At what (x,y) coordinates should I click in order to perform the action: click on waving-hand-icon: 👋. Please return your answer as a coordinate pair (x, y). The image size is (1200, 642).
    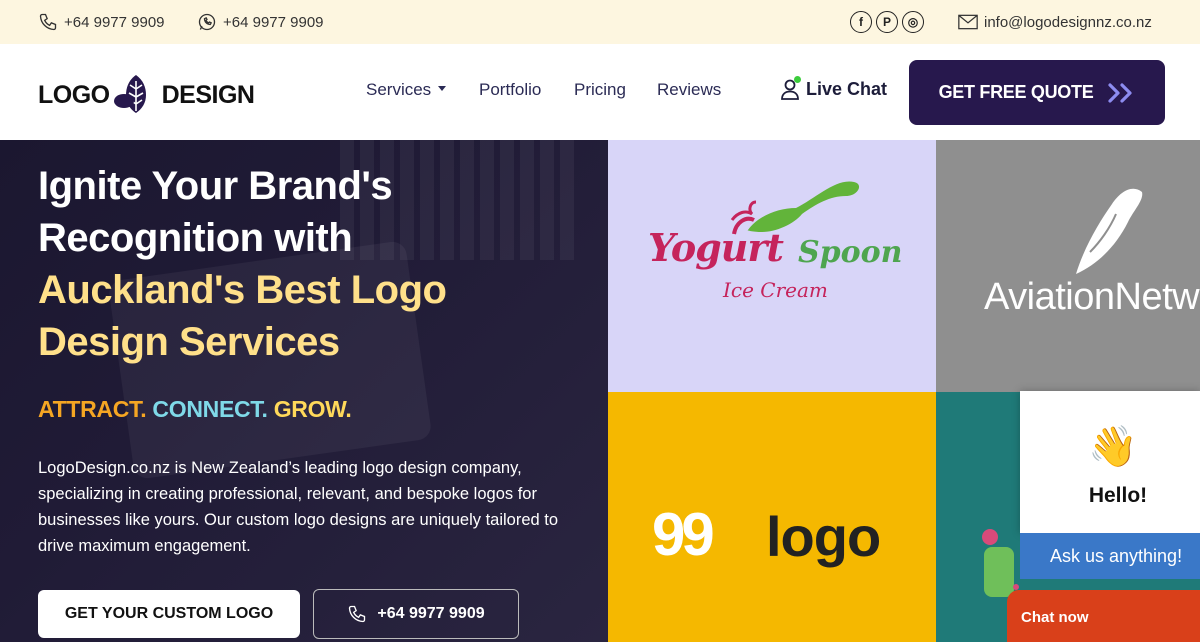
    Looking at the image, I should click on (1113, 447).